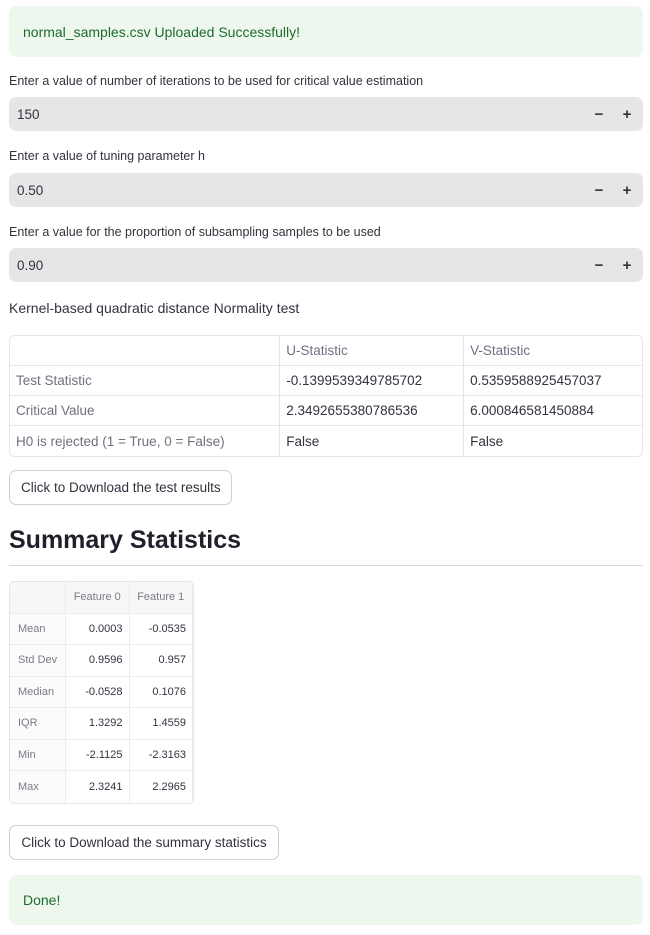  I want to click on table-cell: -0.1399539349785702, so click(372, 381).